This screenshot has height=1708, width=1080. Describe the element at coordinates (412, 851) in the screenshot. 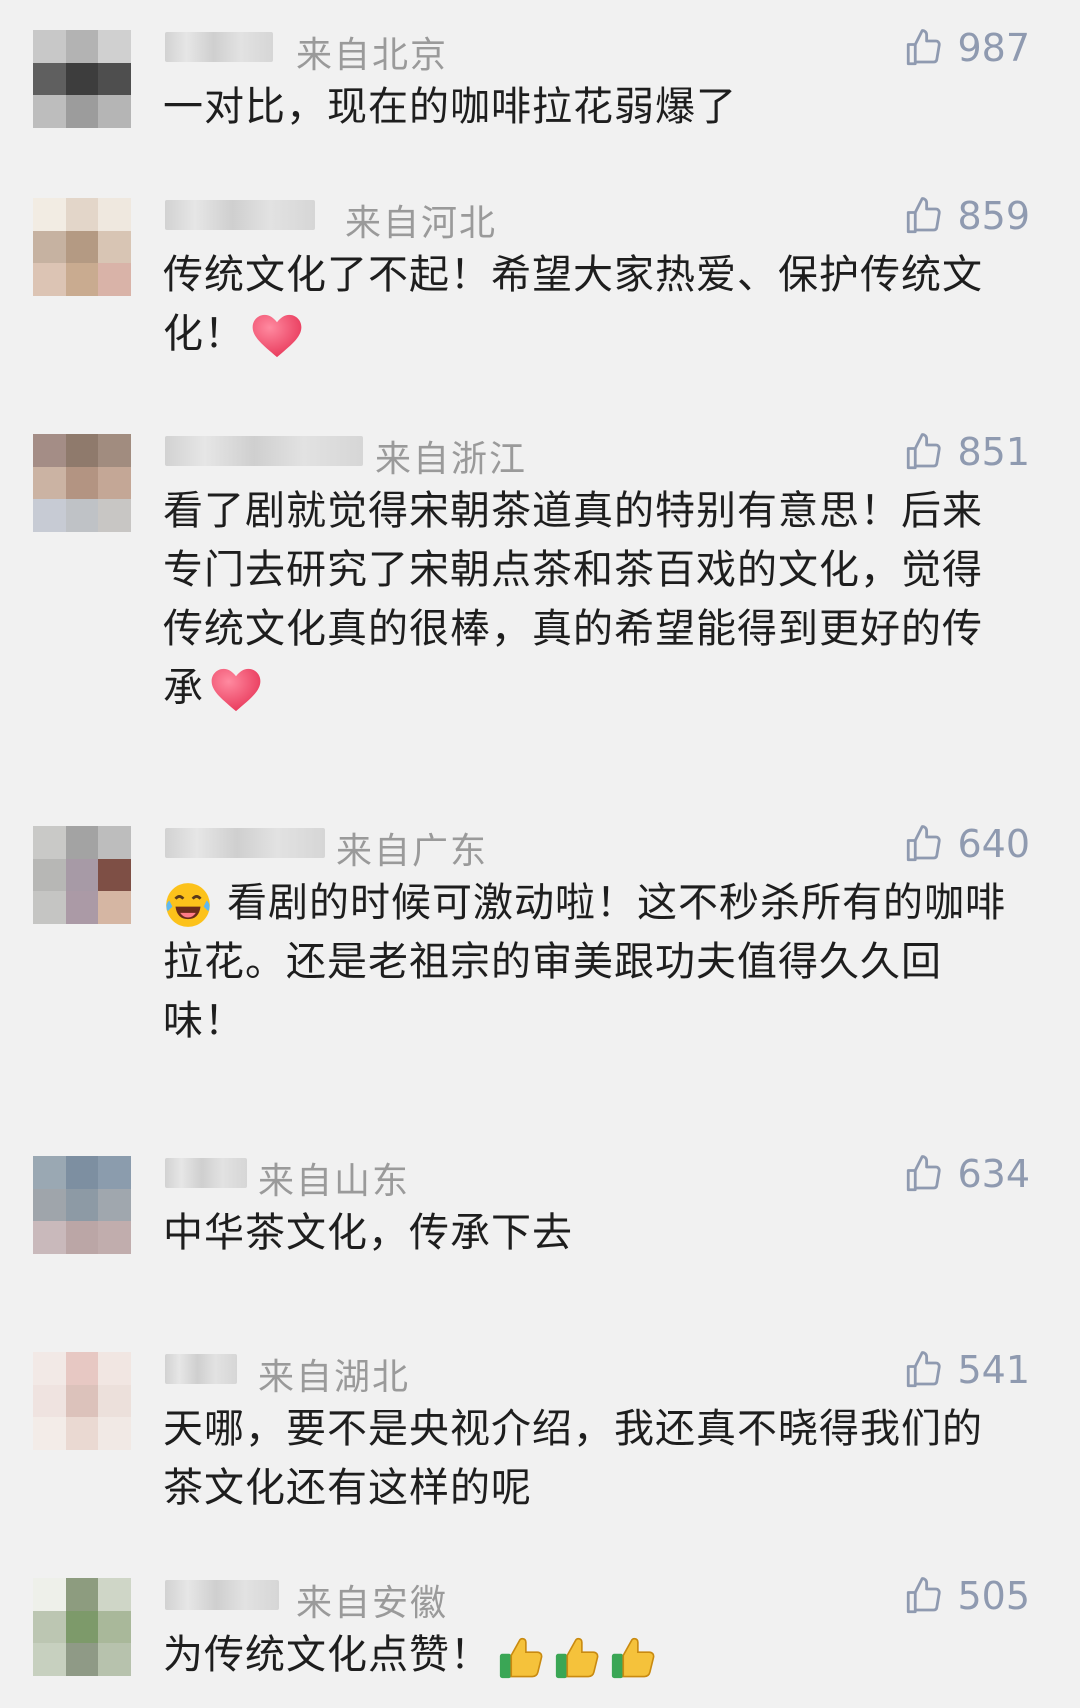

I see `location-label: 来自广东` at that location.